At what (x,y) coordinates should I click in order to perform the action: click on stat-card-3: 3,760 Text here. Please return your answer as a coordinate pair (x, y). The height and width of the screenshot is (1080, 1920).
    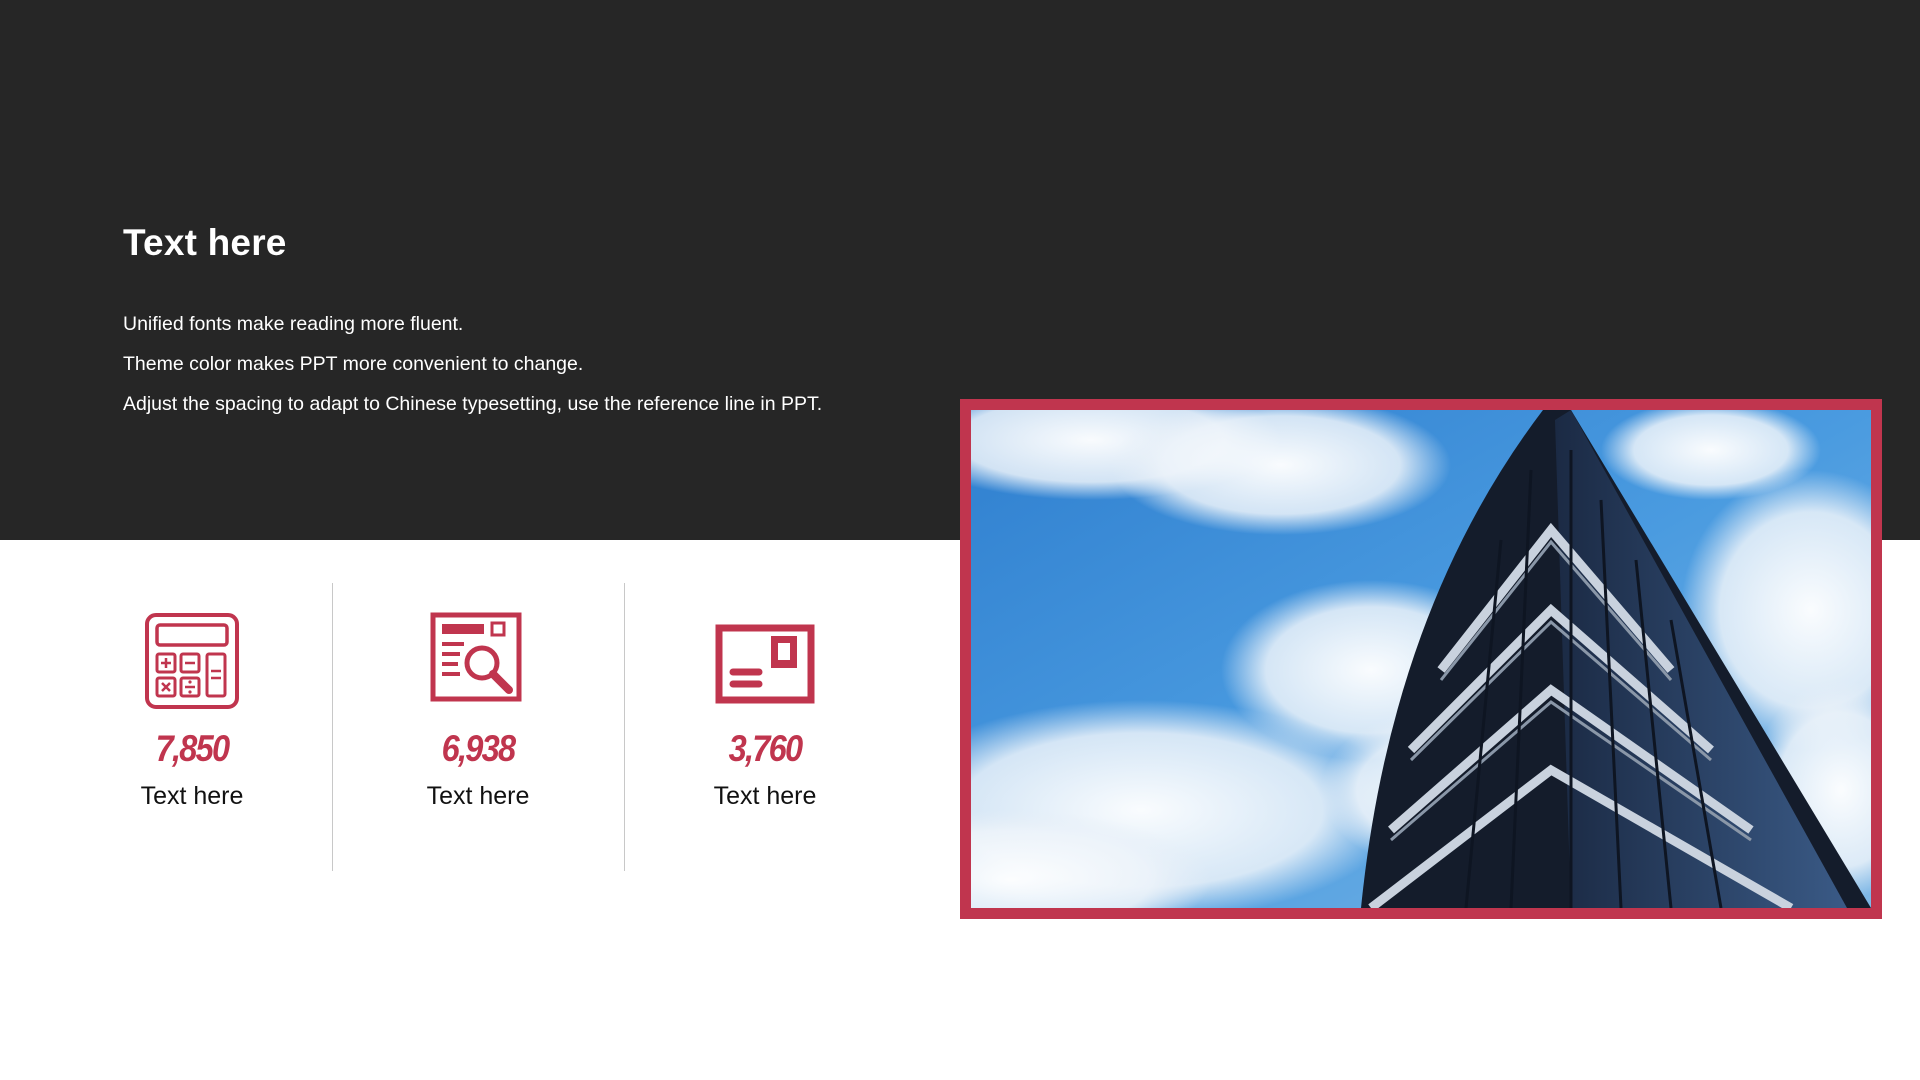
    Looking at the image, I should click on (765, 705).